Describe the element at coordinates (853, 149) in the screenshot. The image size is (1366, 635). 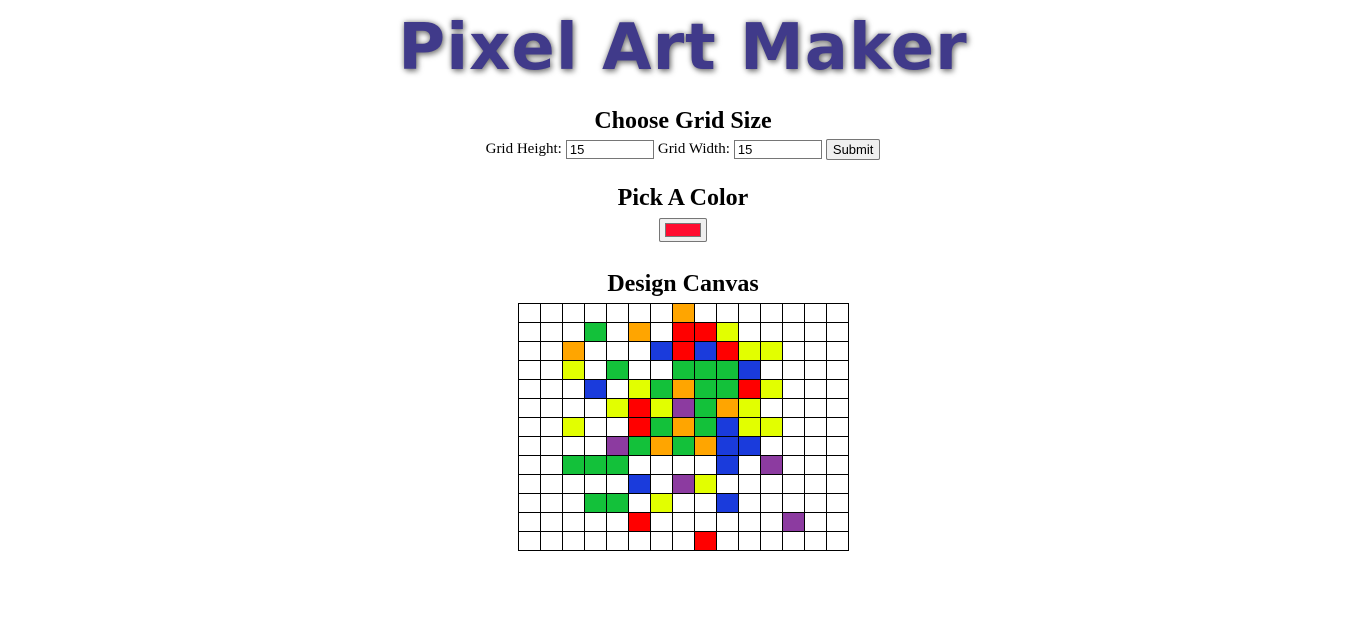
I see `submit-button: Submit` at that location.